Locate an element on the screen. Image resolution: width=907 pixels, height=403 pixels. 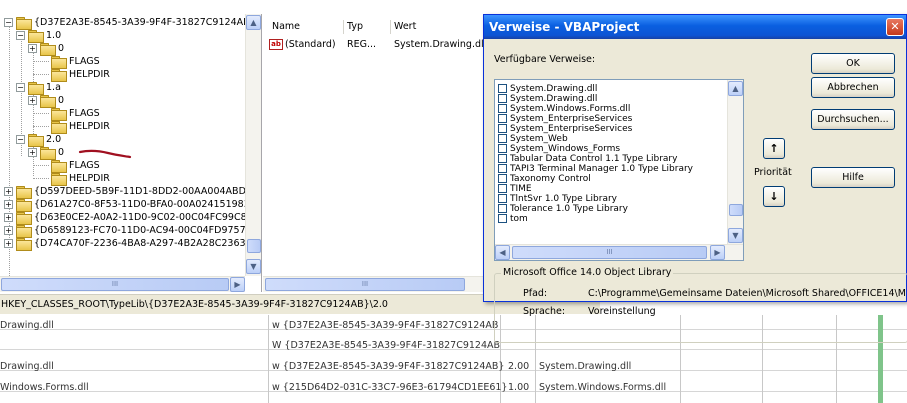
tree-node: − 1.a is located at coordinates (122, 88).